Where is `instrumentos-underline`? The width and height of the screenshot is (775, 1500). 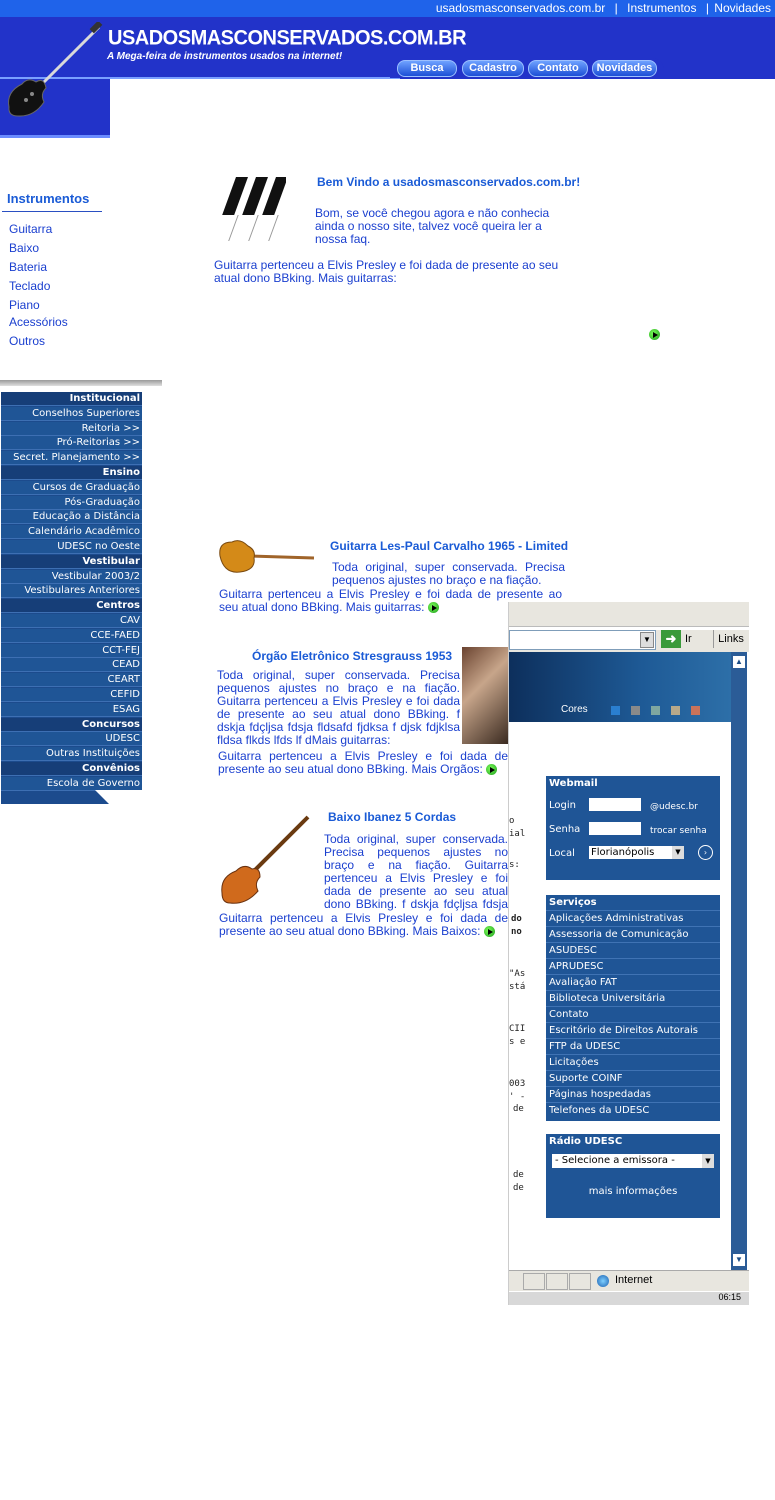 instrumentos-underline is located at coordinates (52, 211).